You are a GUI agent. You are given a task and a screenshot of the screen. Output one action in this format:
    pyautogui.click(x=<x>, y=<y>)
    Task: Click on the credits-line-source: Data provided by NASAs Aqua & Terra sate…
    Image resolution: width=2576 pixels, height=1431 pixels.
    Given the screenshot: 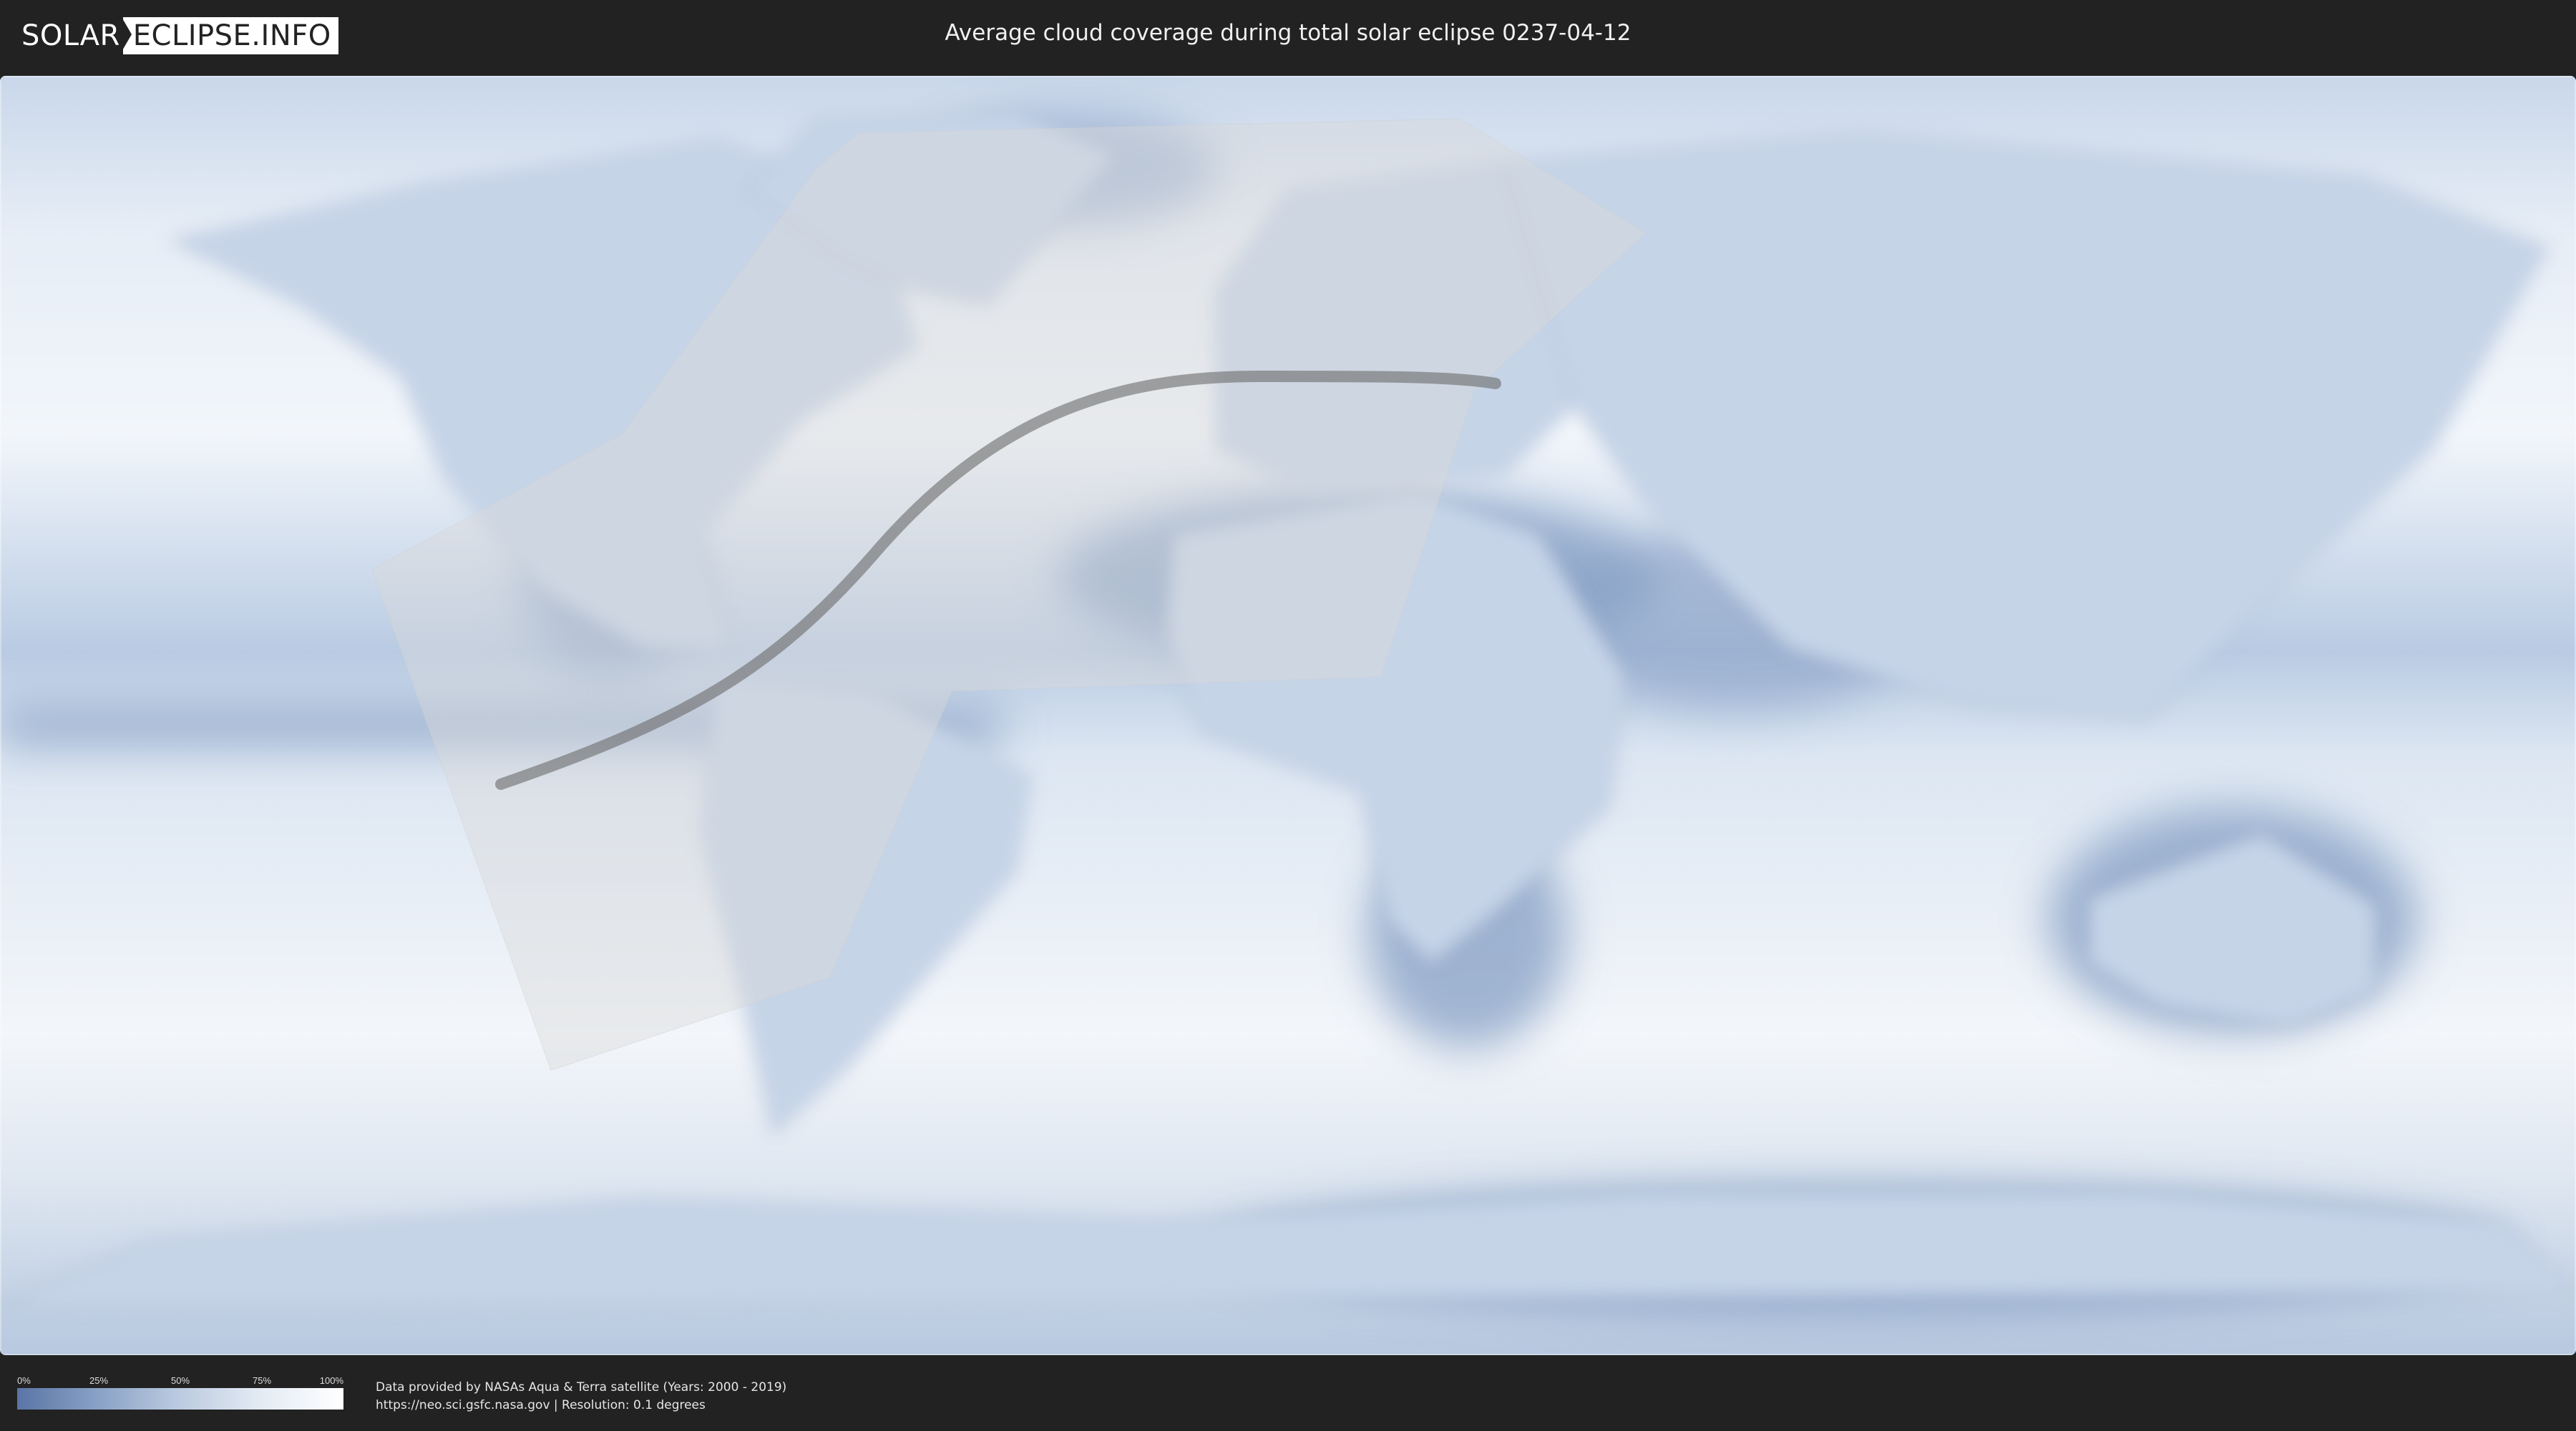 What is the action you would take?
    pyautogui.click(x=581, y=1387)
    